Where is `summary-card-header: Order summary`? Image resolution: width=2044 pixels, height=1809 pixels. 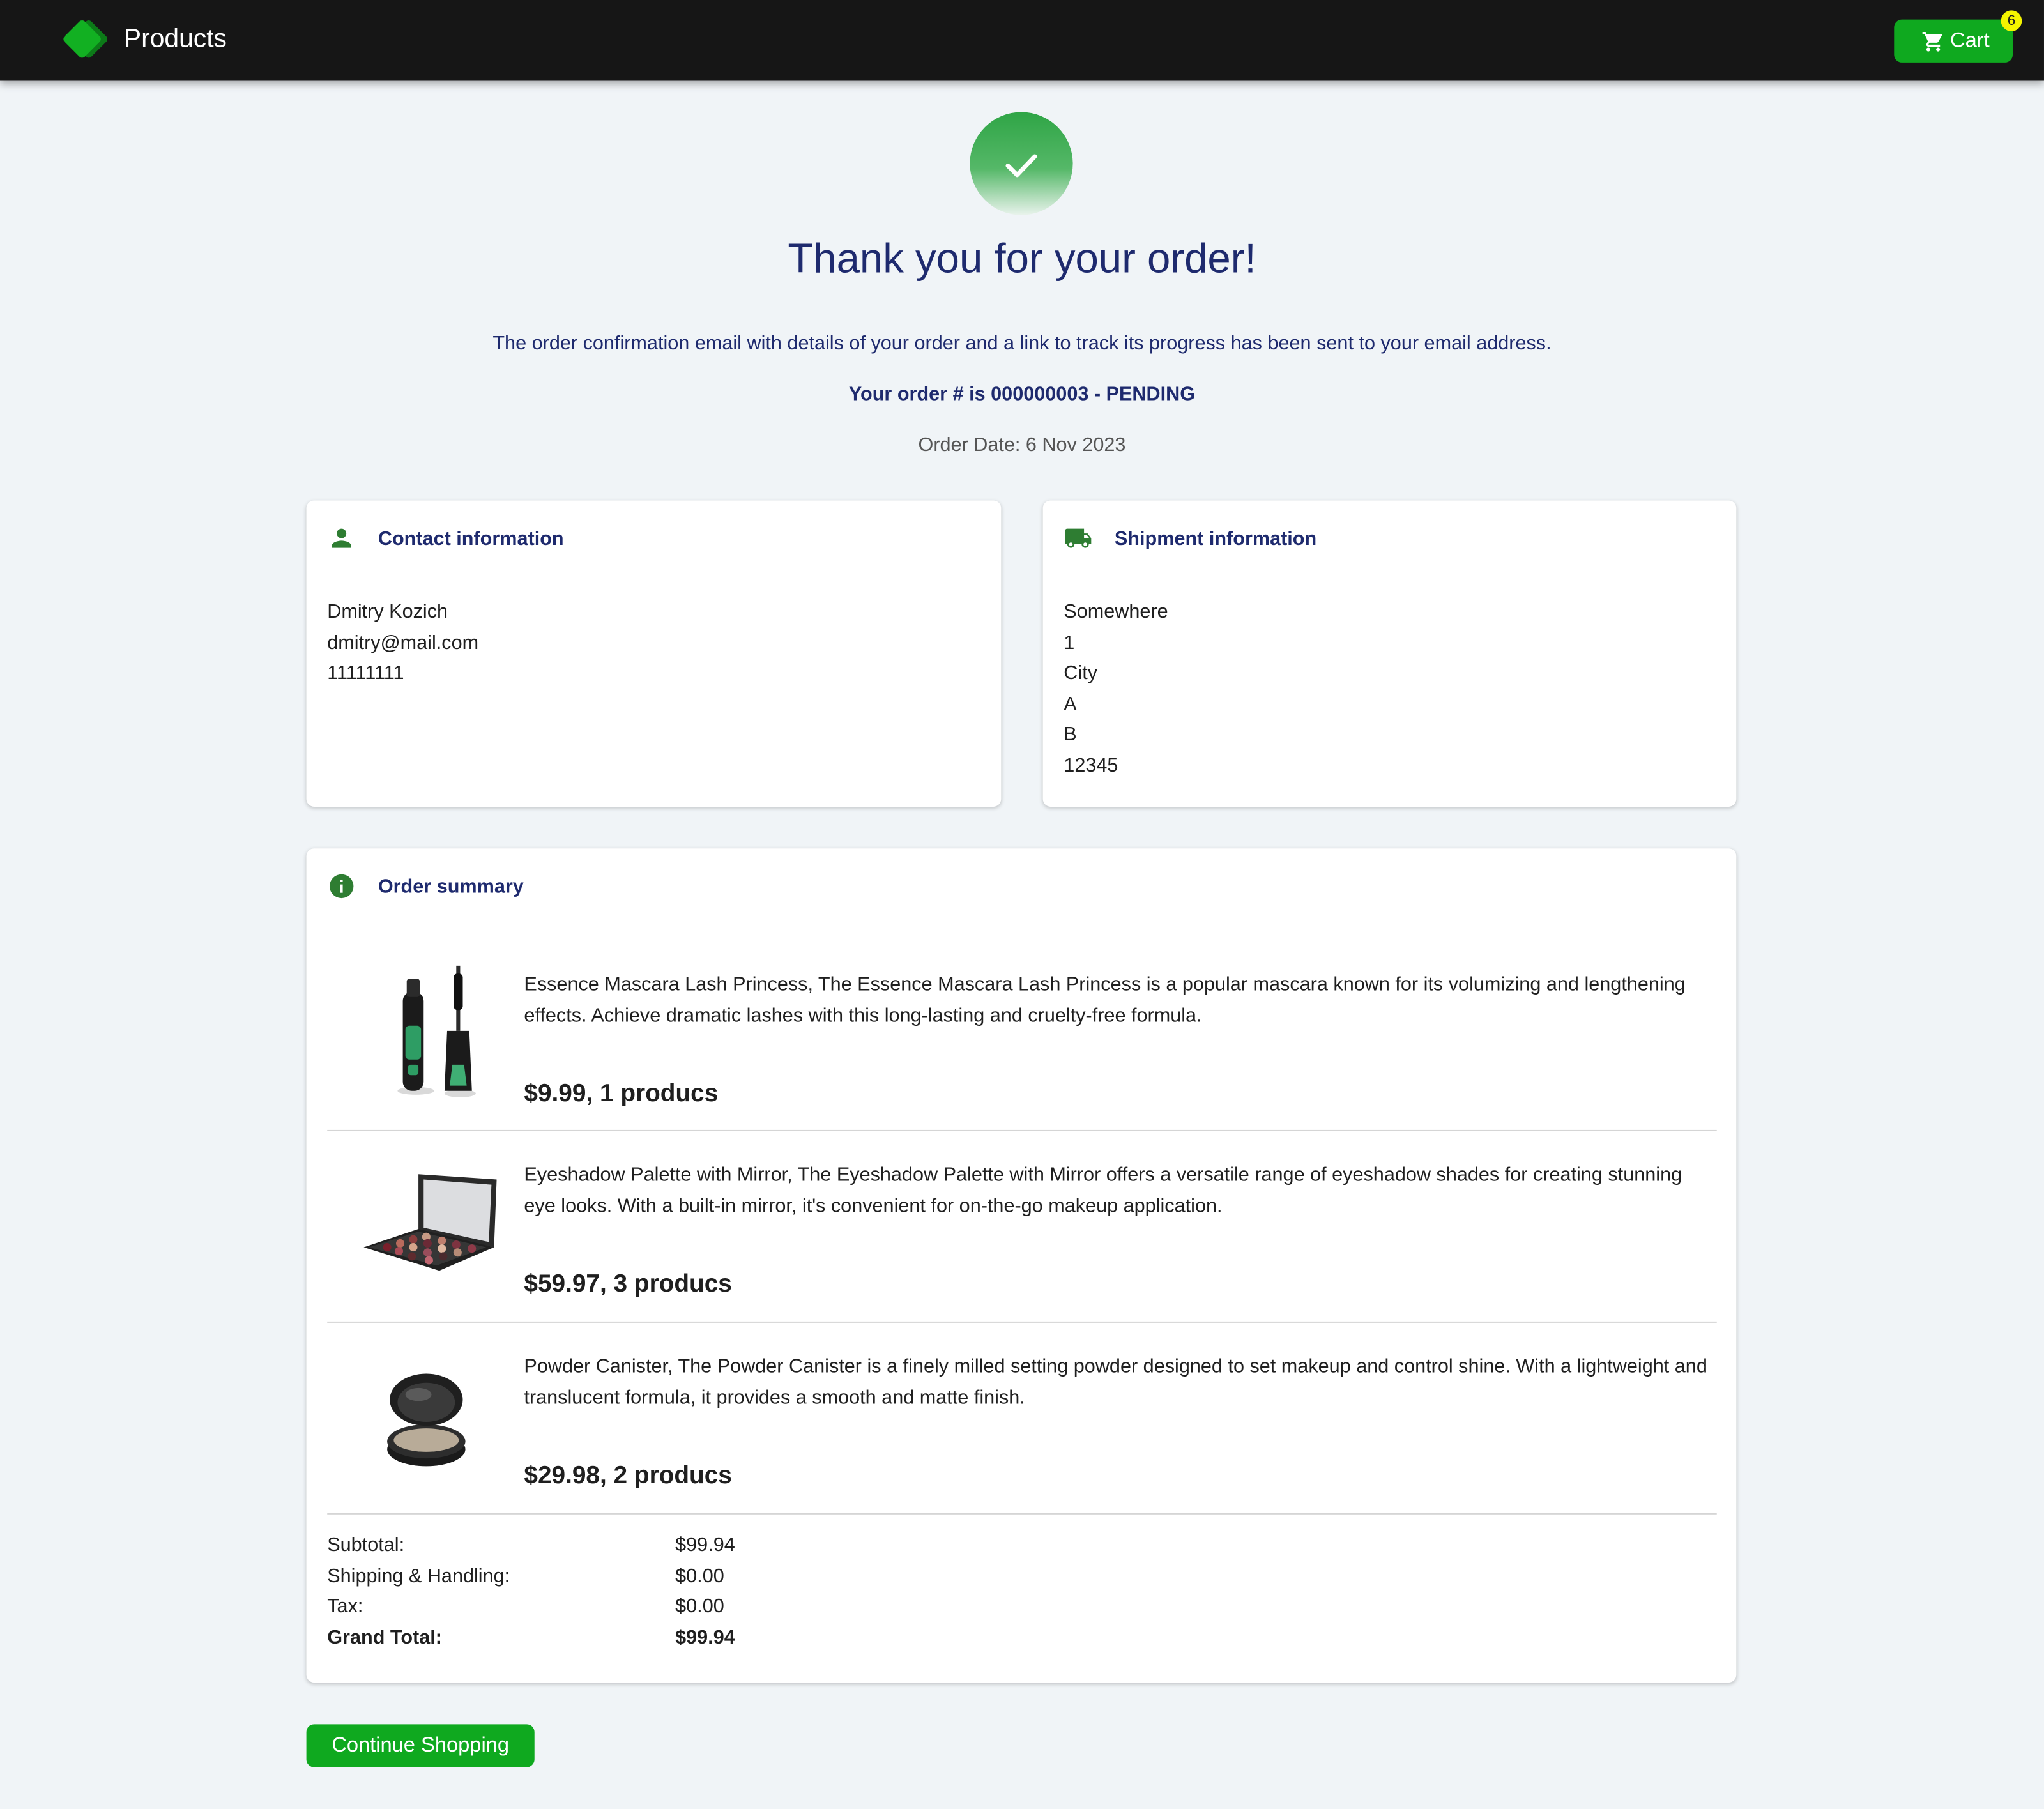 summary-card-header: Order summary is located at coordinates (425, 887).